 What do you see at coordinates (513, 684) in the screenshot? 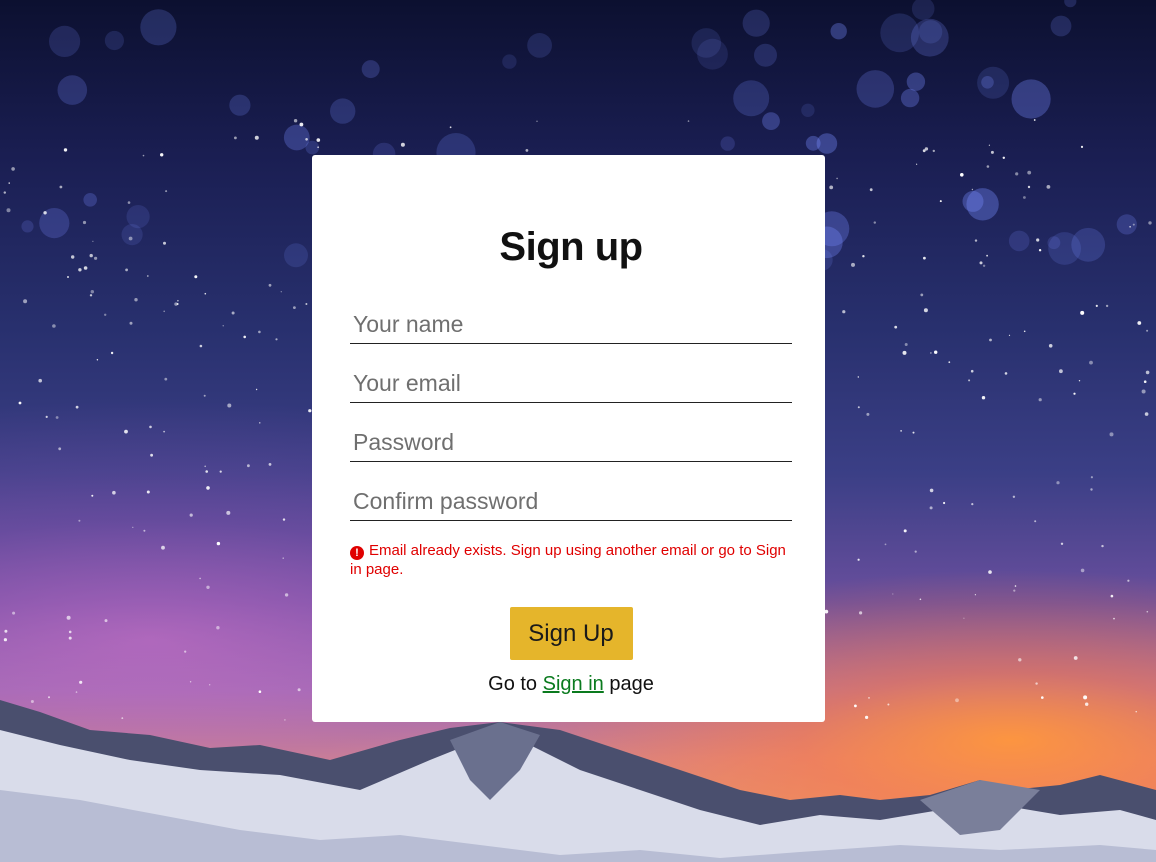
I see `goto-prefix: Go to` at bounding box center [513, 684].